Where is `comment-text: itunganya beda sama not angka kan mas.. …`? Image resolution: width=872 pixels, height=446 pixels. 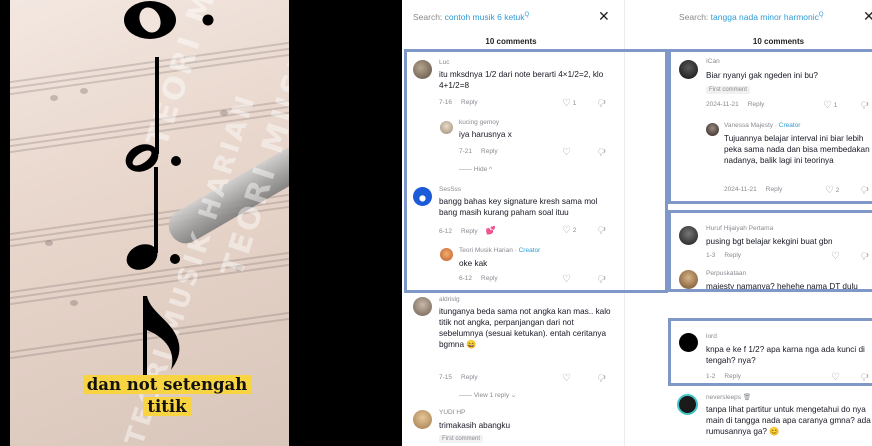 comment-text: itunganya beda sama not angka kan mas.. … is located at coordinates (525, 328).